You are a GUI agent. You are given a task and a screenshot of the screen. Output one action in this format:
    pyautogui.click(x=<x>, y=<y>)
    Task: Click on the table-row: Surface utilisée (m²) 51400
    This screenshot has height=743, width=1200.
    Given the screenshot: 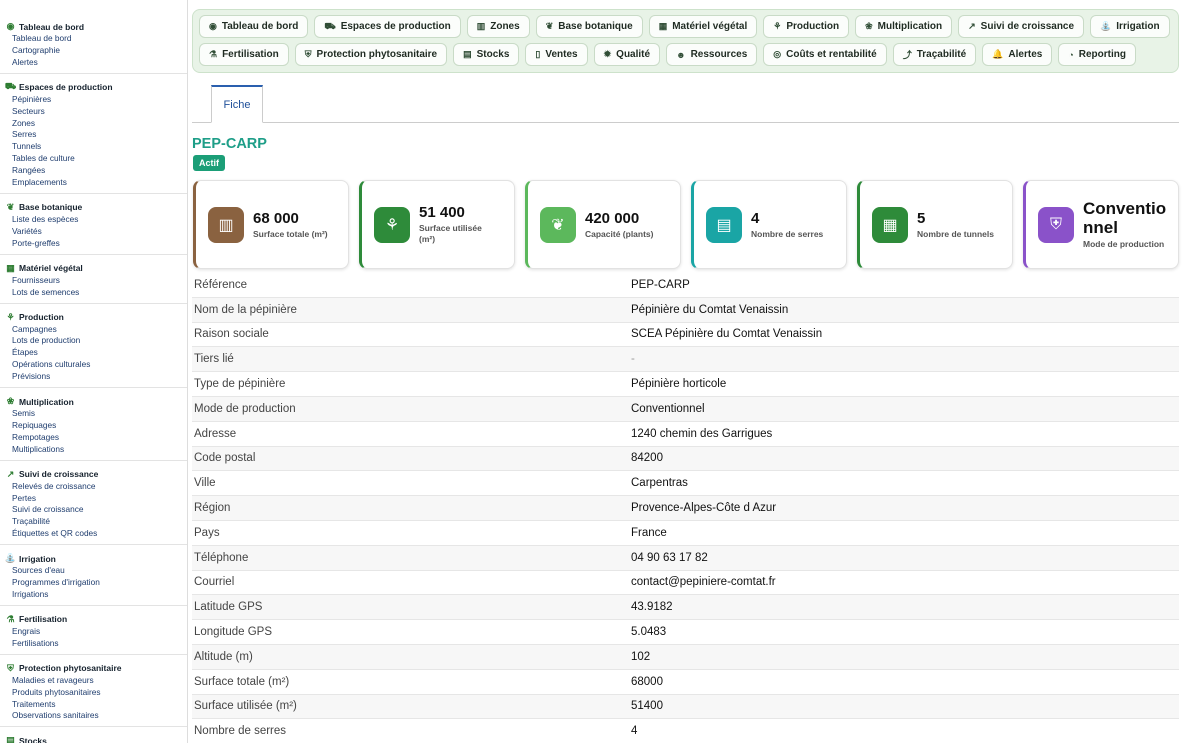 What is the action you would take?
    pyautogui.click(x=685, y=707)
    